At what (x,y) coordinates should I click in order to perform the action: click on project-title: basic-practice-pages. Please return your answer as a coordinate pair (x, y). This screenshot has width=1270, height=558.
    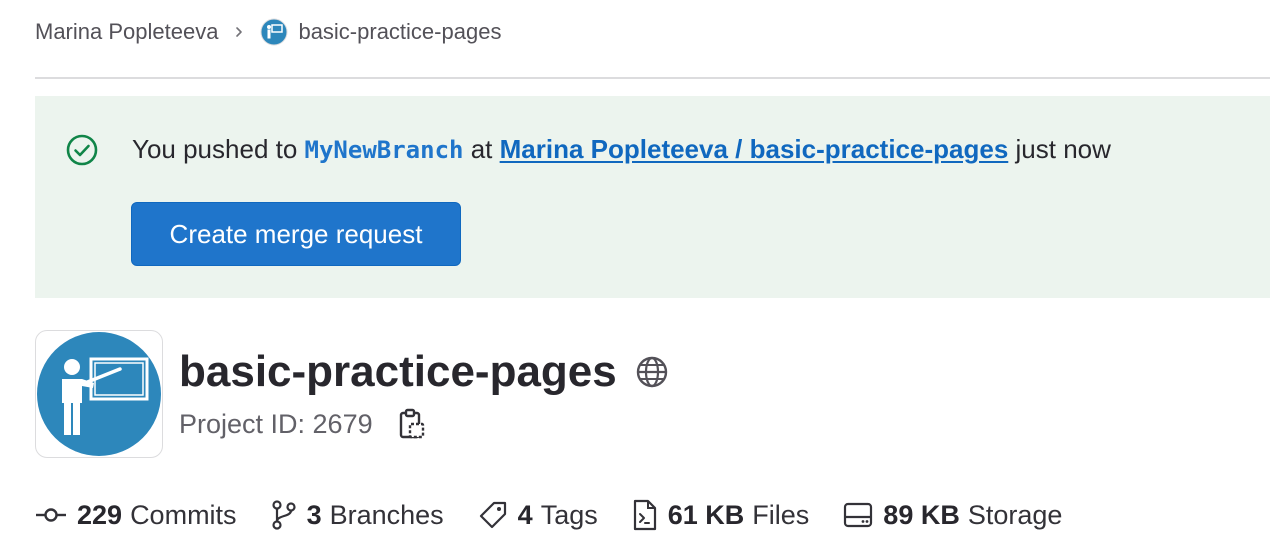
    Looking at the image, I should click on (424, 372).